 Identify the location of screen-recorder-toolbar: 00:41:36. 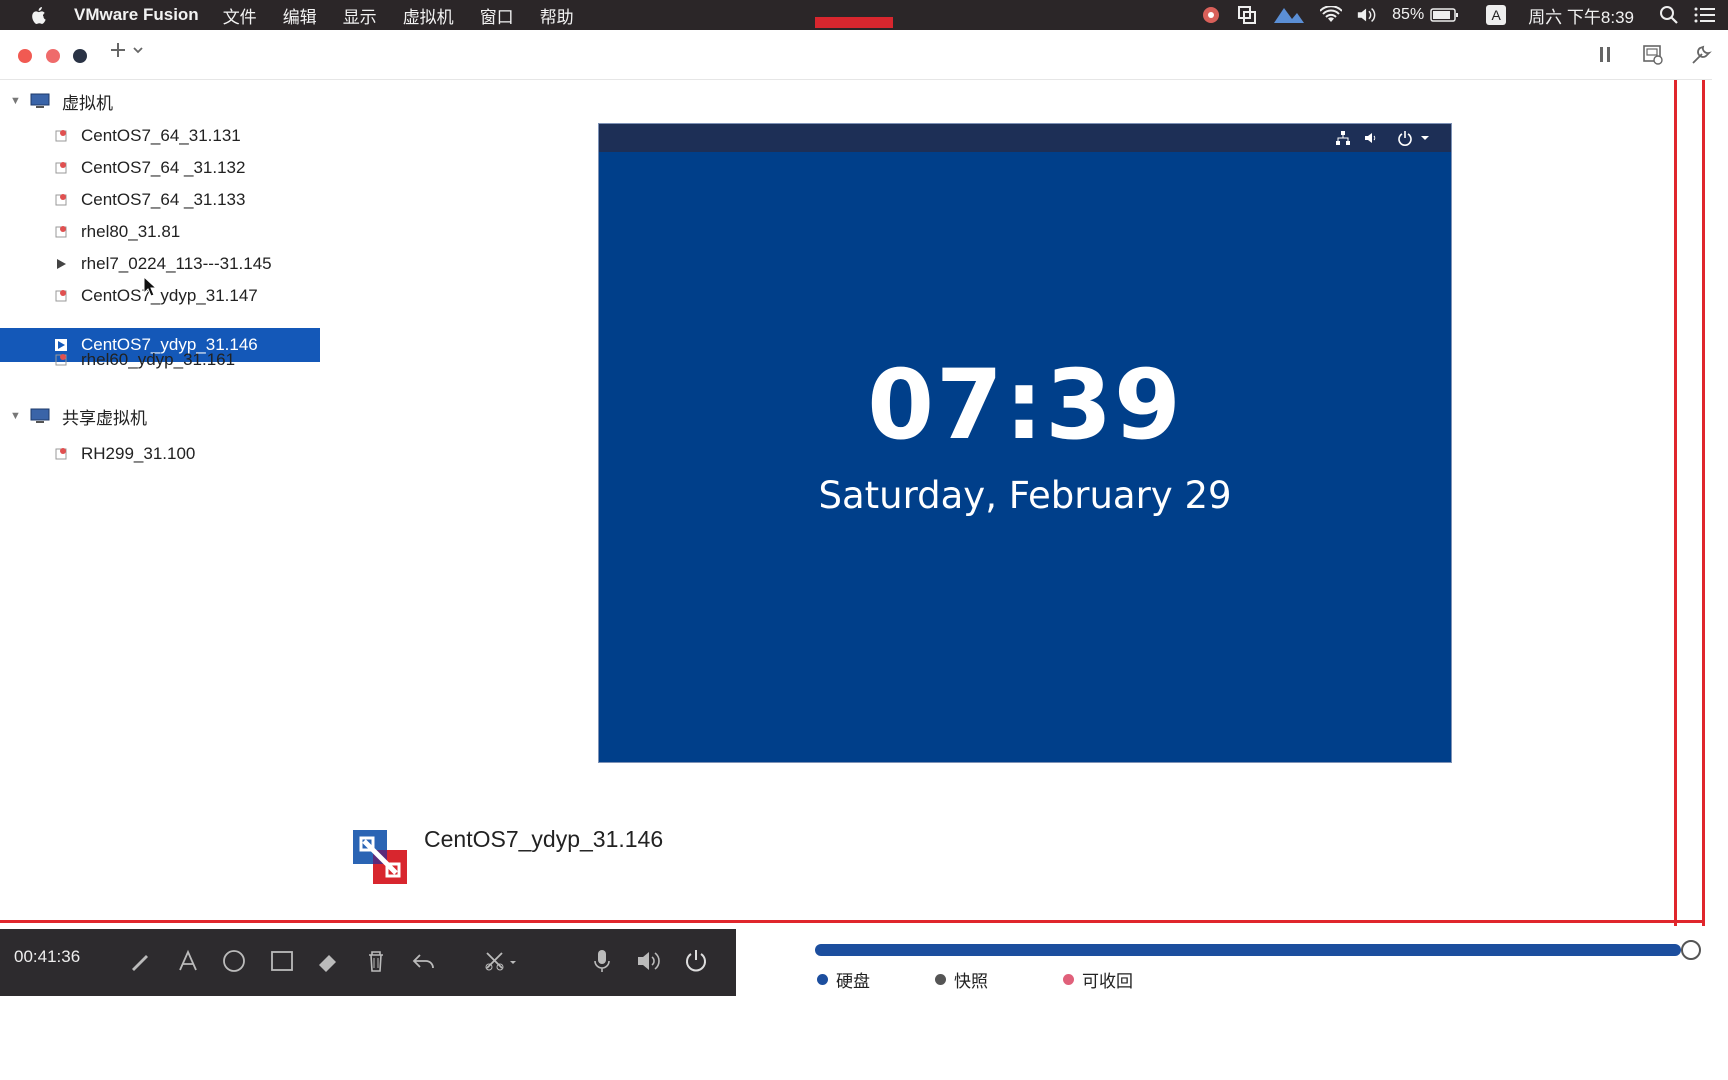
(368, 962).